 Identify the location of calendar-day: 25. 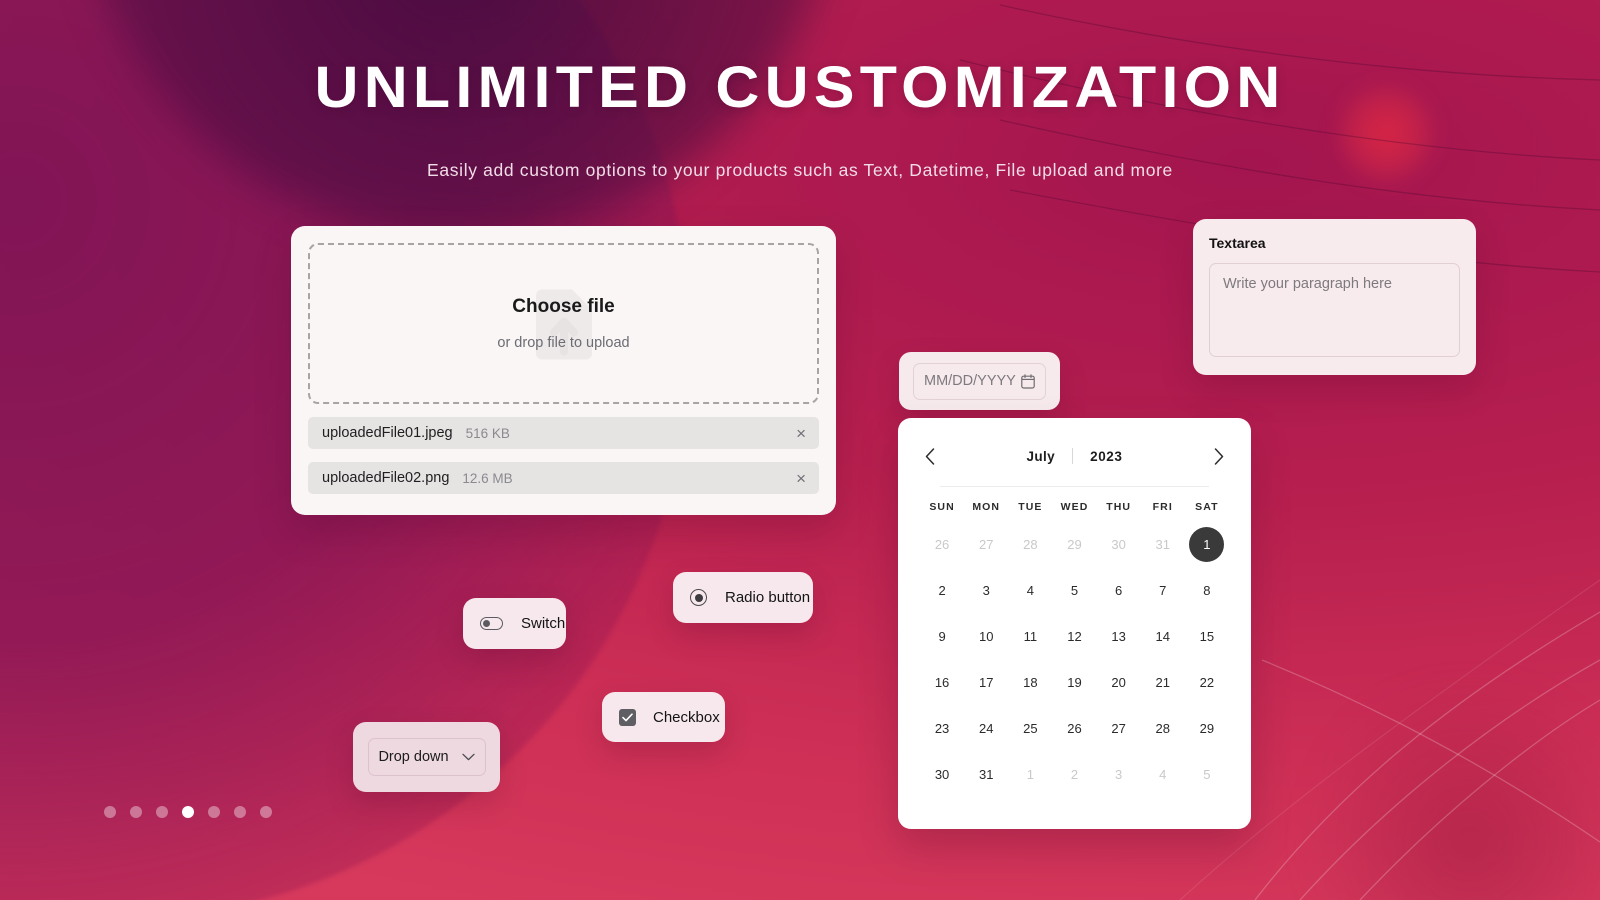
(1030, 728).